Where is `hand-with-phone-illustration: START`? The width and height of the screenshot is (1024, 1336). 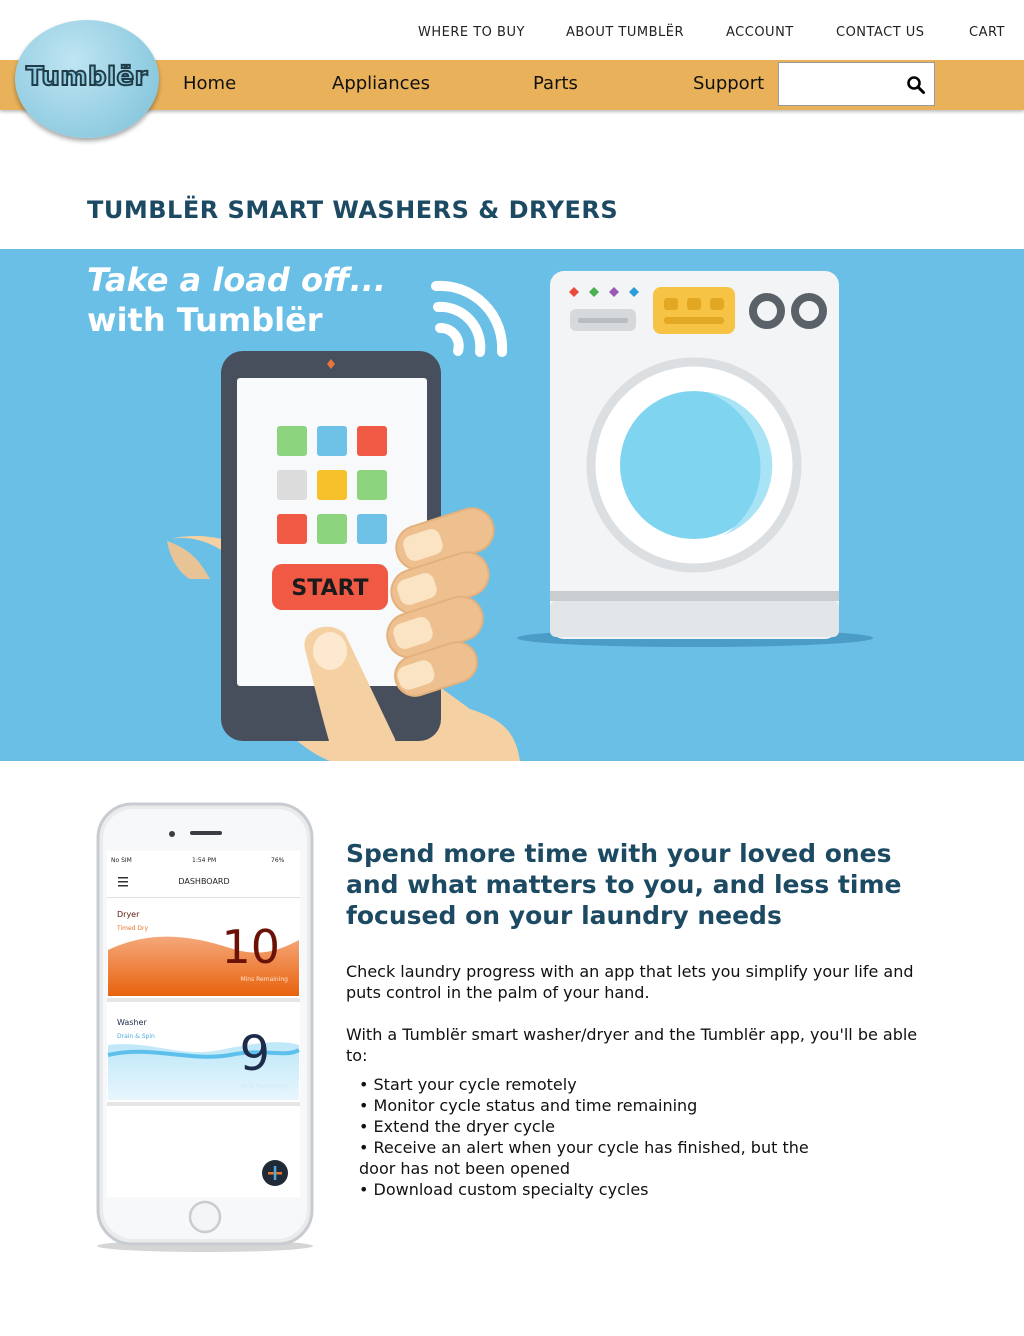
hand-with-phone-illustration: START is located at coordinates (343, 556).